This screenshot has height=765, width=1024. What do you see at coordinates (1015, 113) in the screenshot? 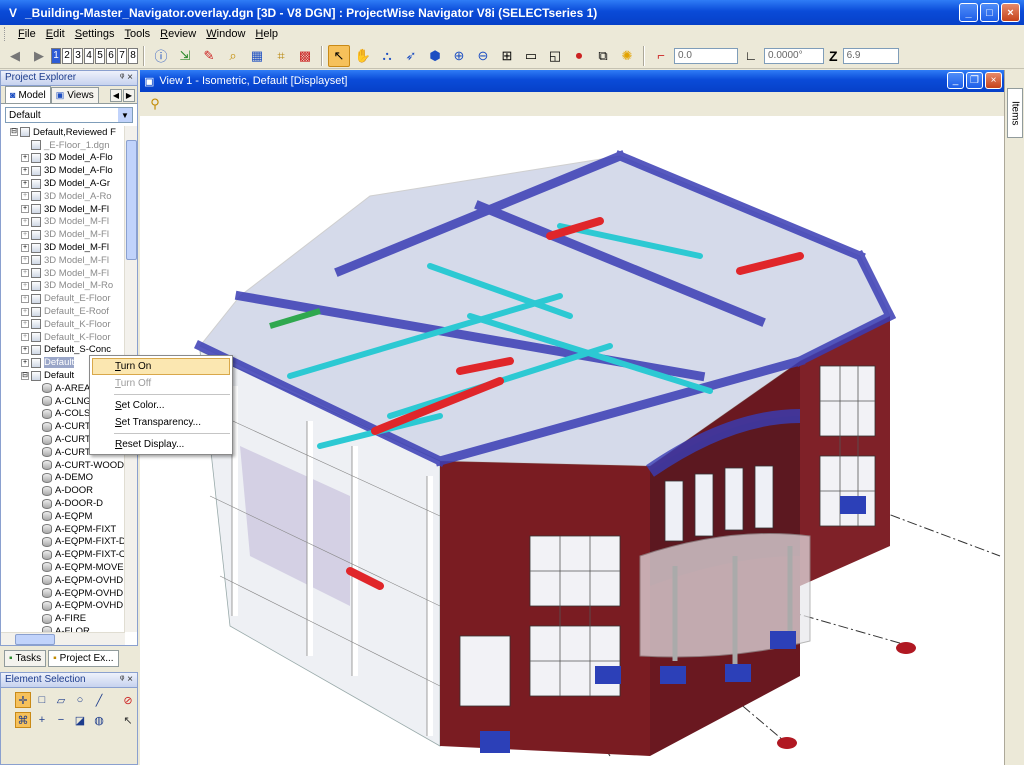
I see `tab-items: Items` at bounding box center [1015, 113].